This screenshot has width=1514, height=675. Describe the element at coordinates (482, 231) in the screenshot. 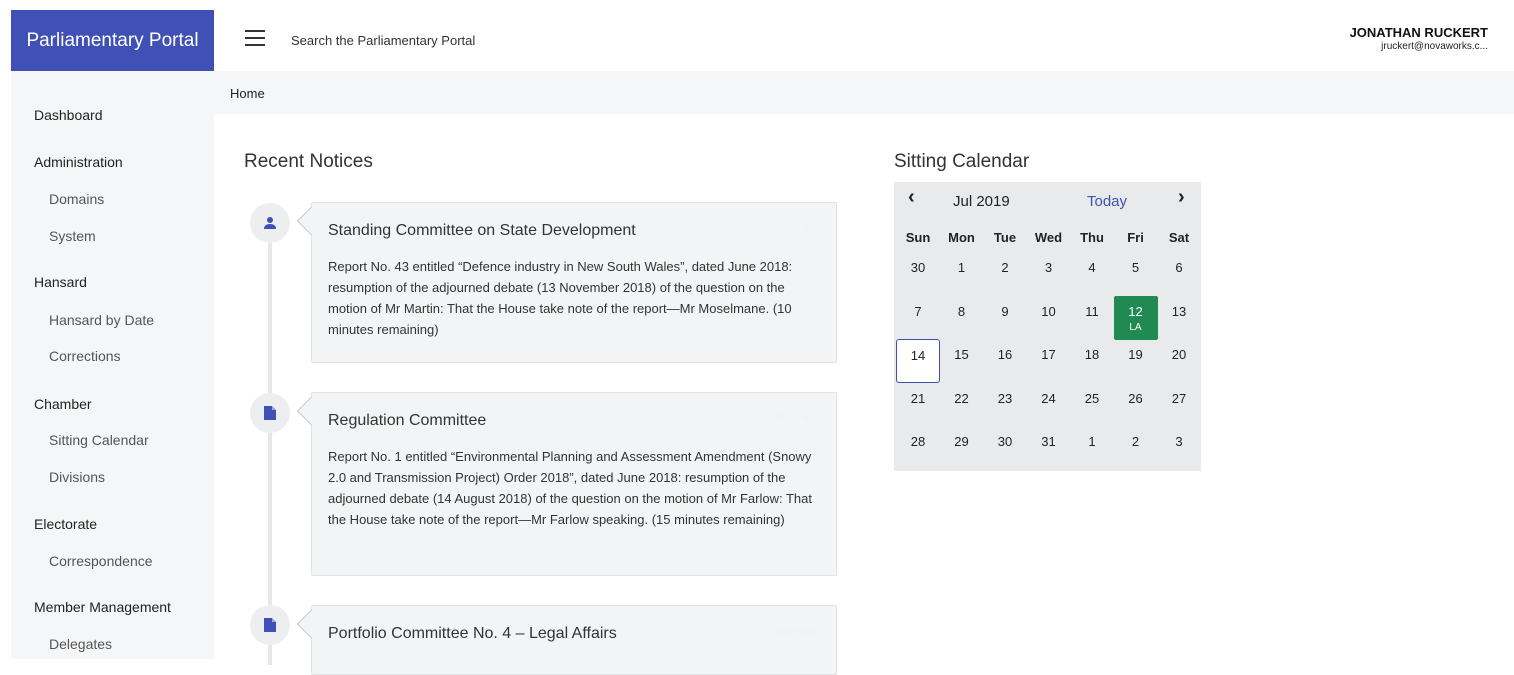

I see `notice-title: Standing Committee on State Development` at that location.